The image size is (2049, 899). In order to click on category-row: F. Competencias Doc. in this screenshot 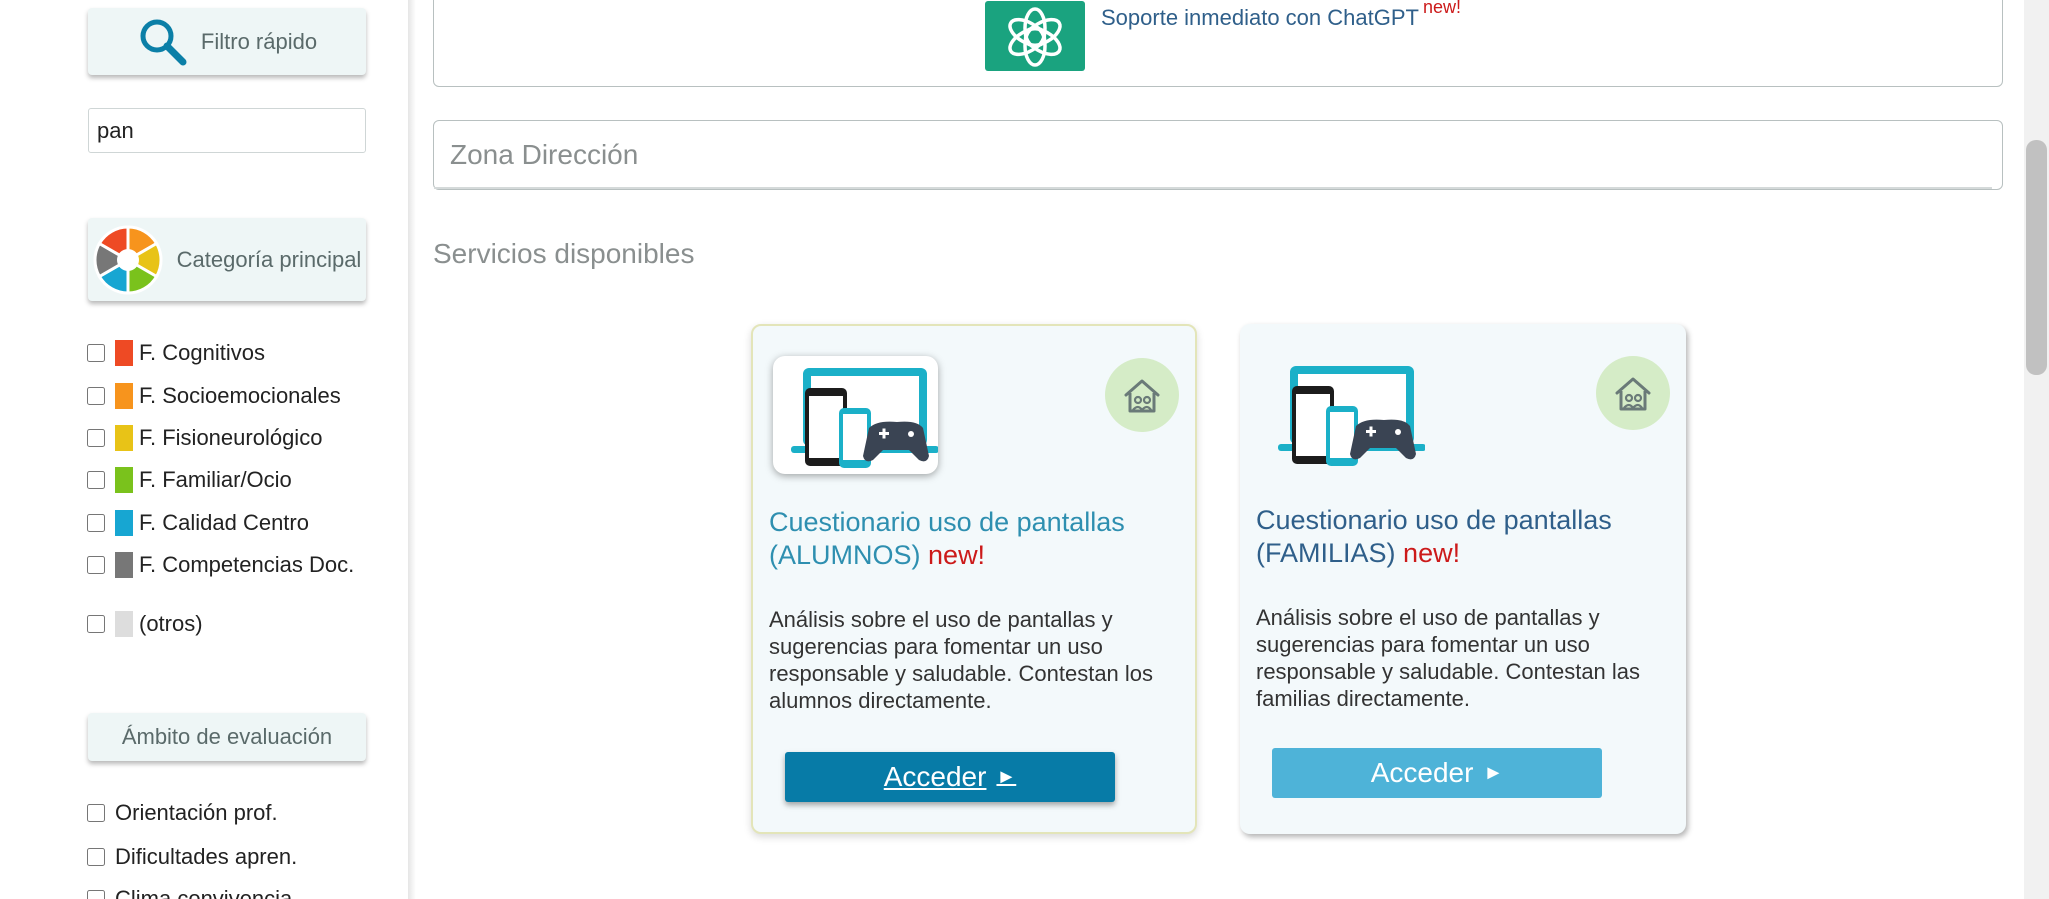, I will do `click(220, 565)`.